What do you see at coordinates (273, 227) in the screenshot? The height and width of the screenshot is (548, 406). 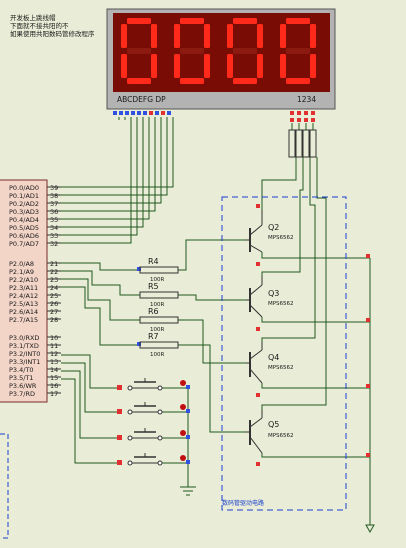 I see `transistor-label: Q2` at bounding box center [273, 227].